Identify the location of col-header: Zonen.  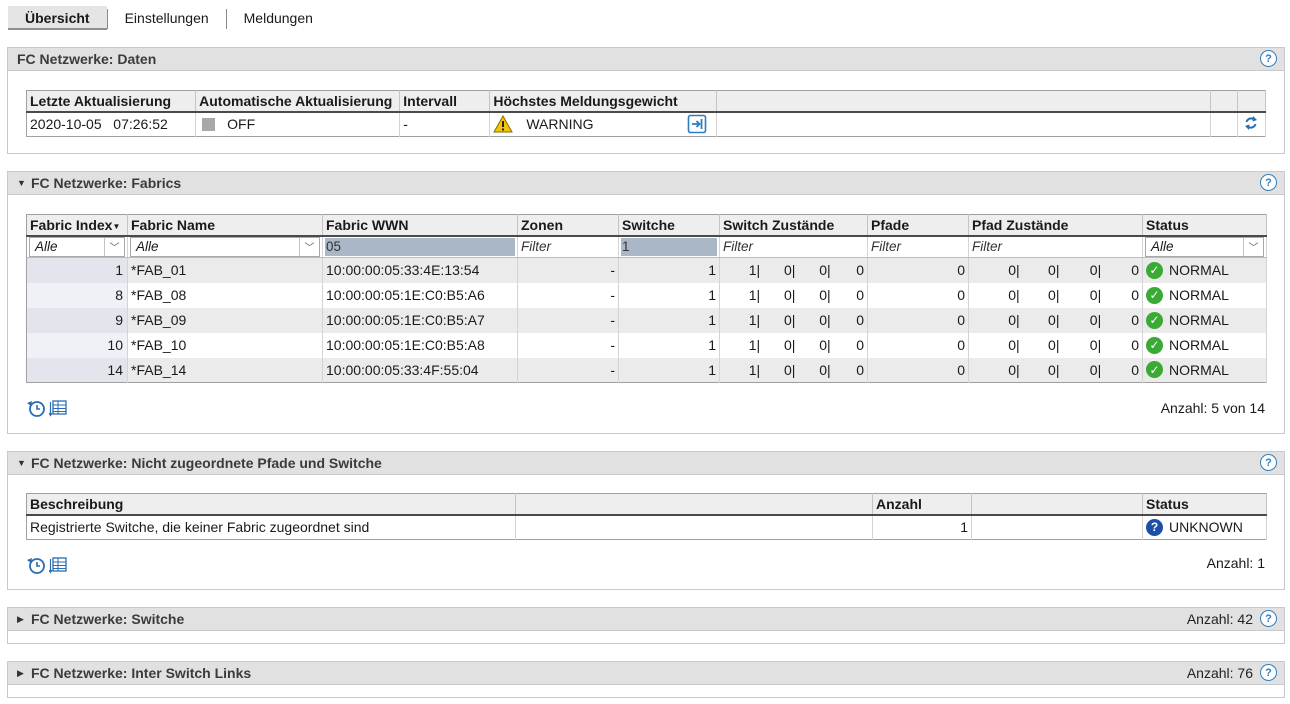
(568, 225).